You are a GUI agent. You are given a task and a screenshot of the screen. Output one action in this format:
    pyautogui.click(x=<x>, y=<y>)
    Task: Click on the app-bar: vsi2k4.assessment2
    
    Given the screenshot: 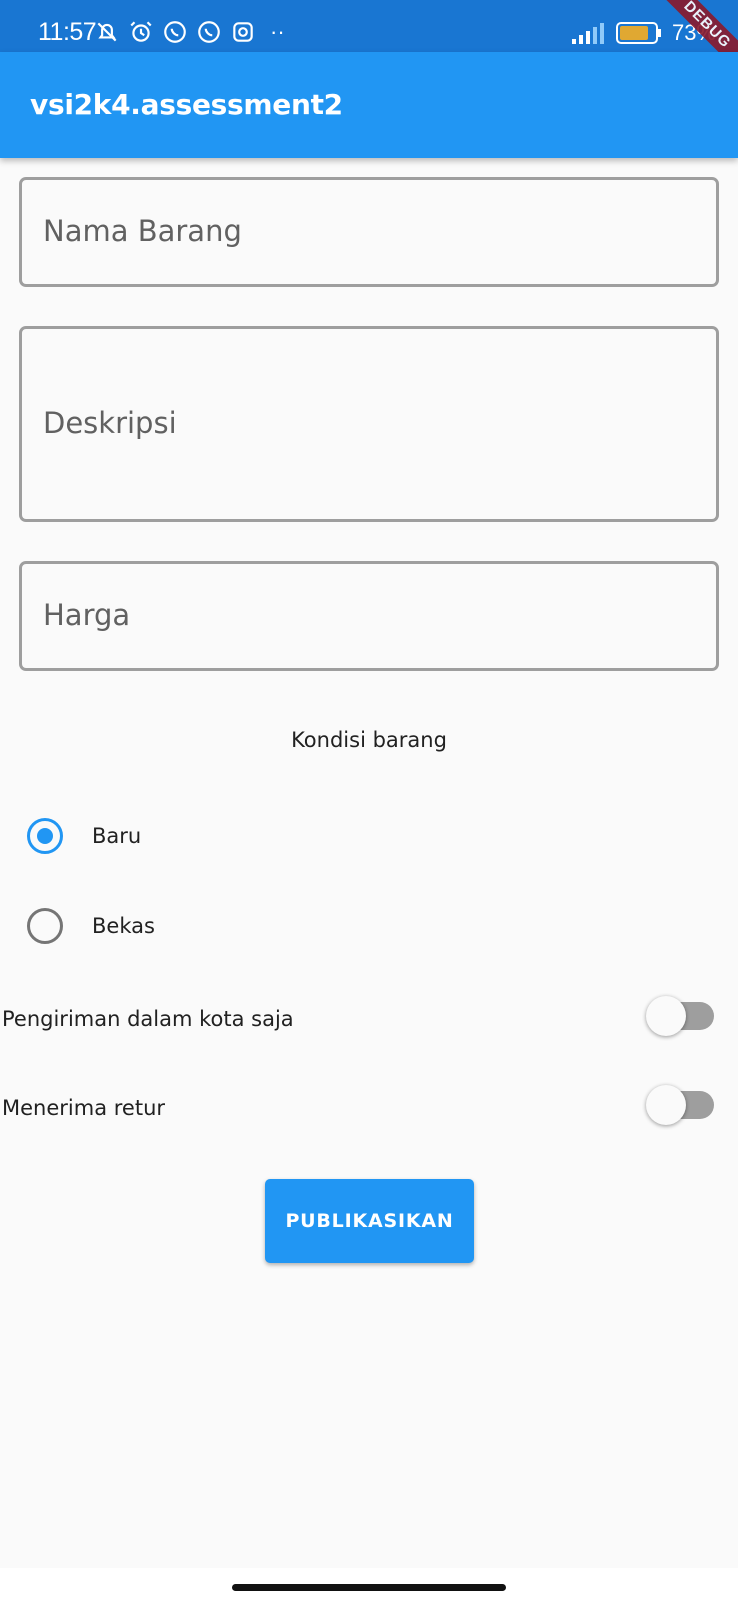 What is the action you would take?
    pyautogui.click(x=369, y=105)
    